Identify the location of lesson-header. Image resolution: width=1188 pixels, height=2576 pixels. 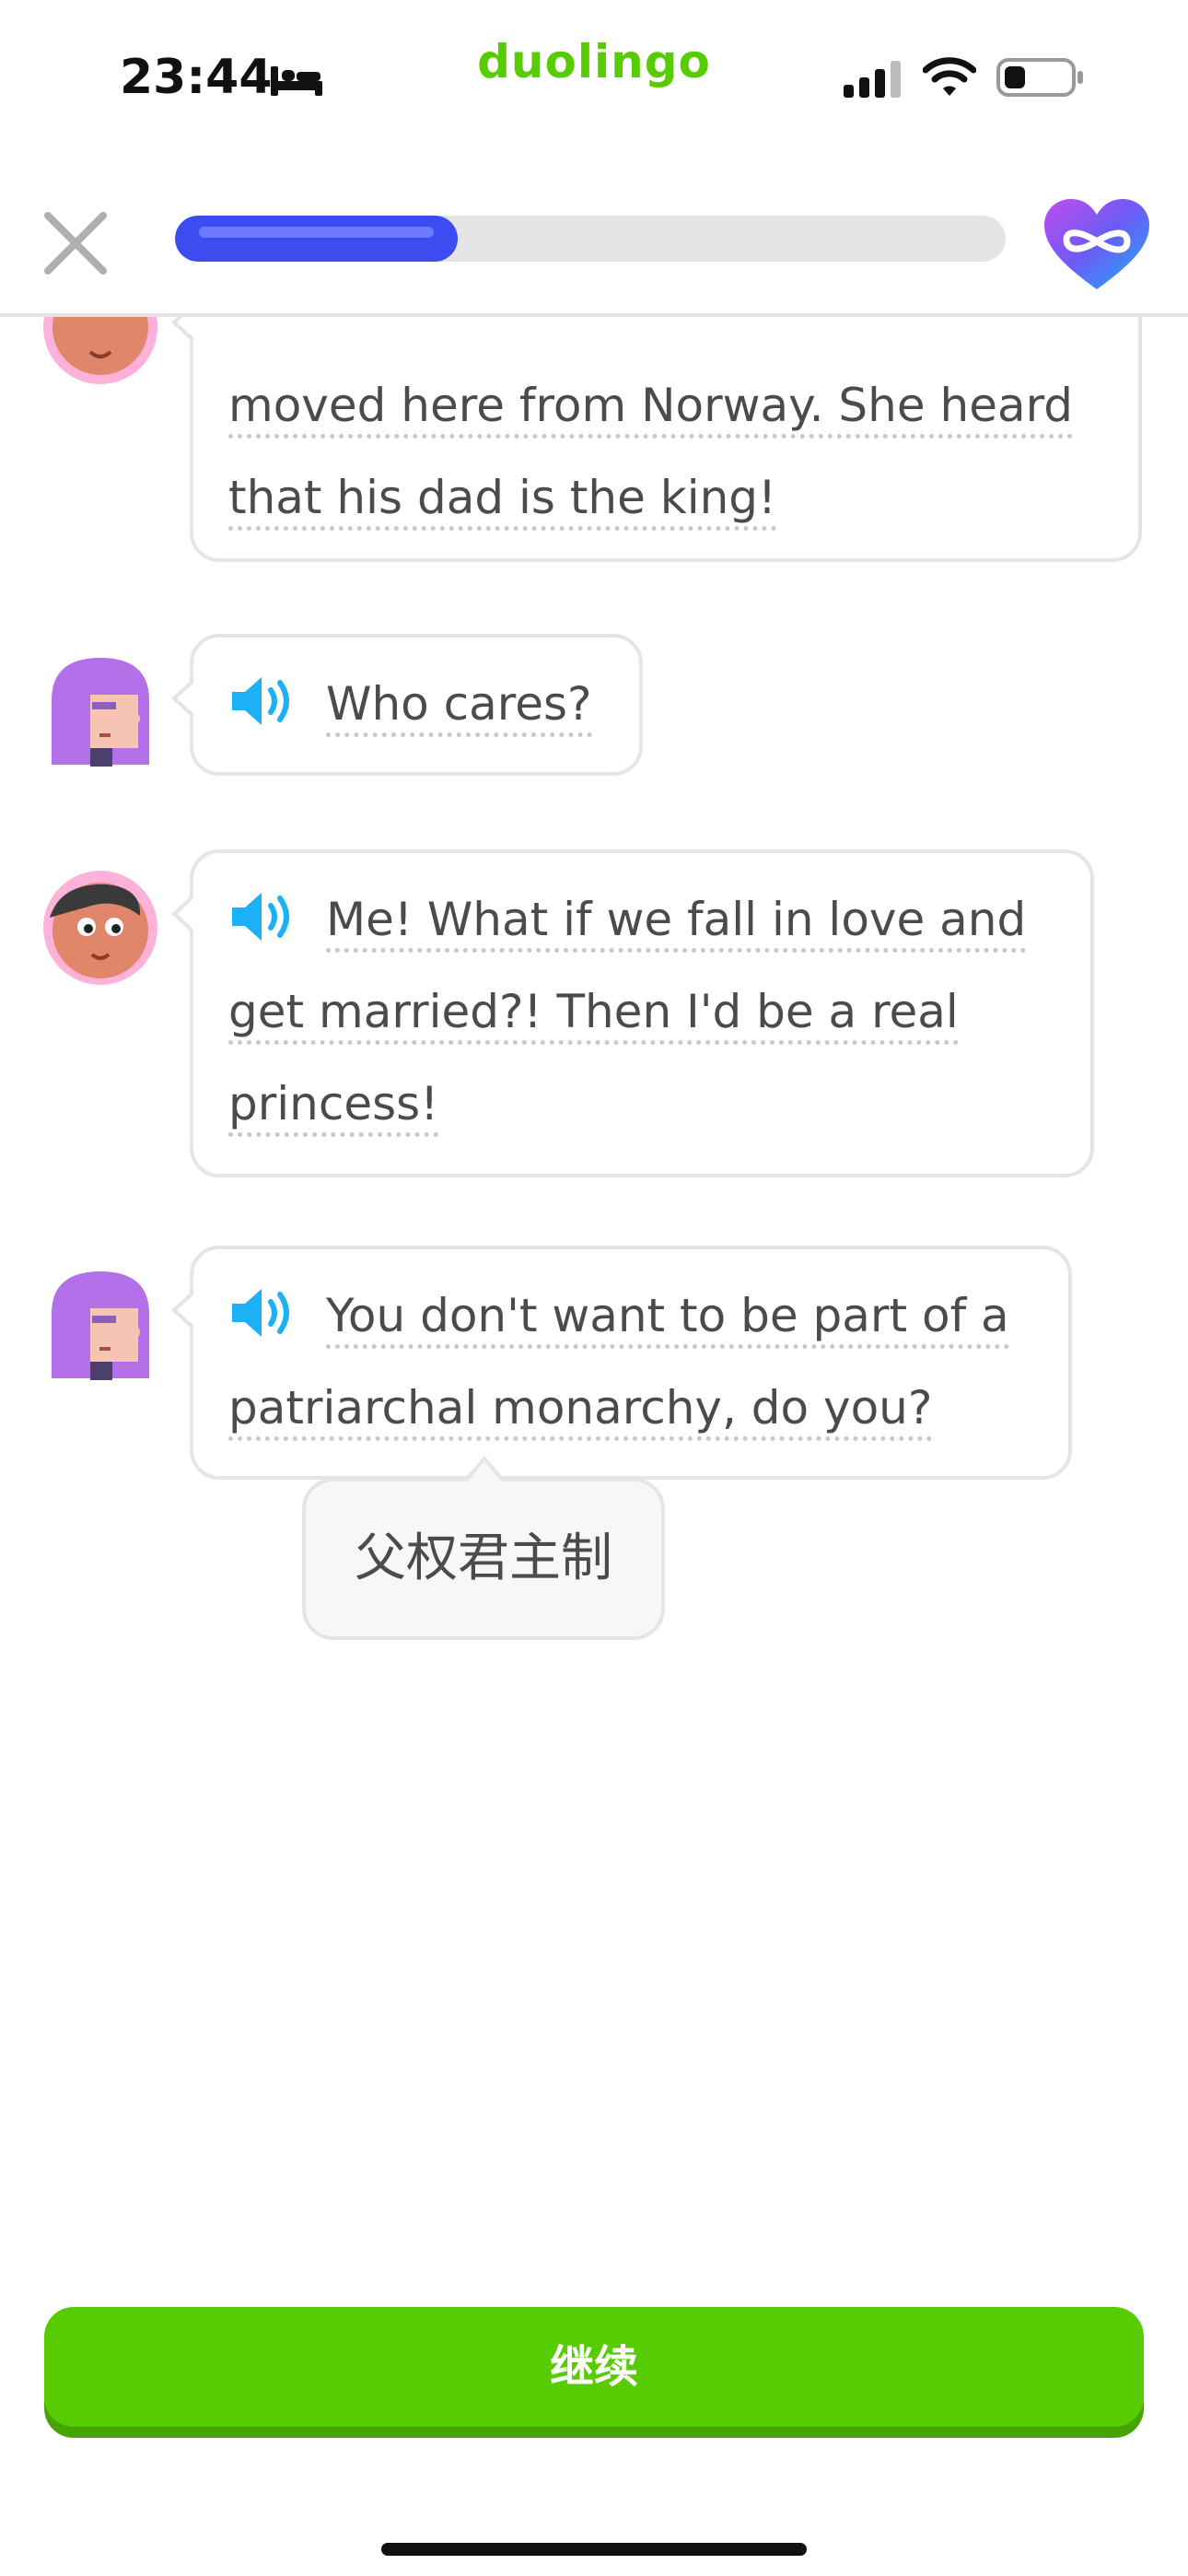
(594, 246).